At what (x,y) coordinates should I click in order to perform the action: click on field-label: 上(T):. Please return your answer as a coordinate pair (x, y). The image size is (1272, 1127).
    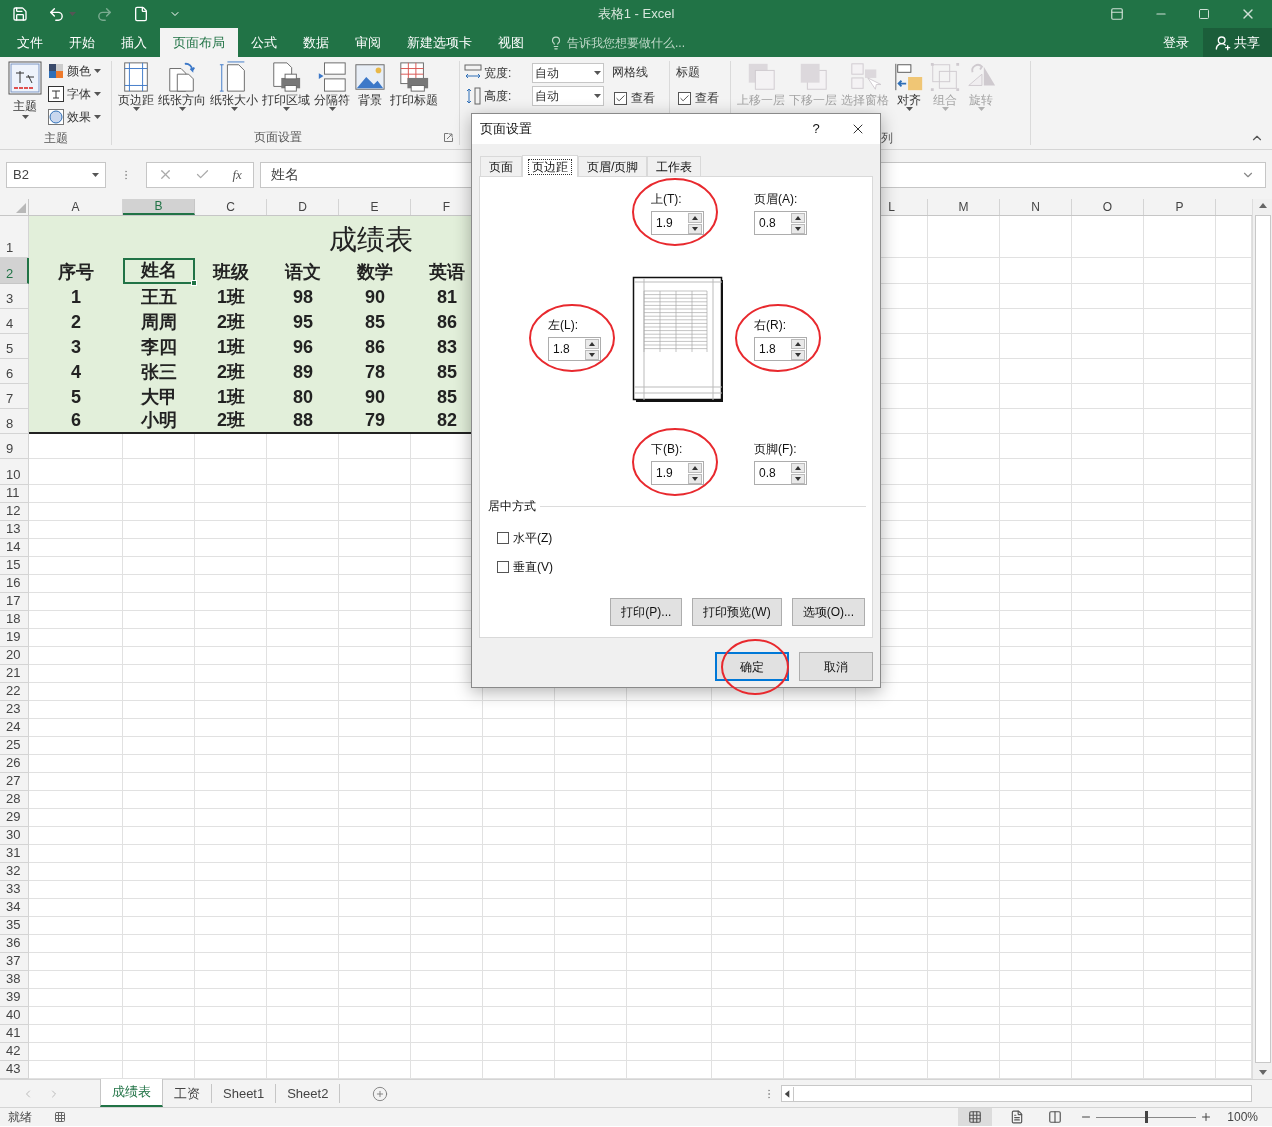
    Looking at the image, I should click on (667, 199).